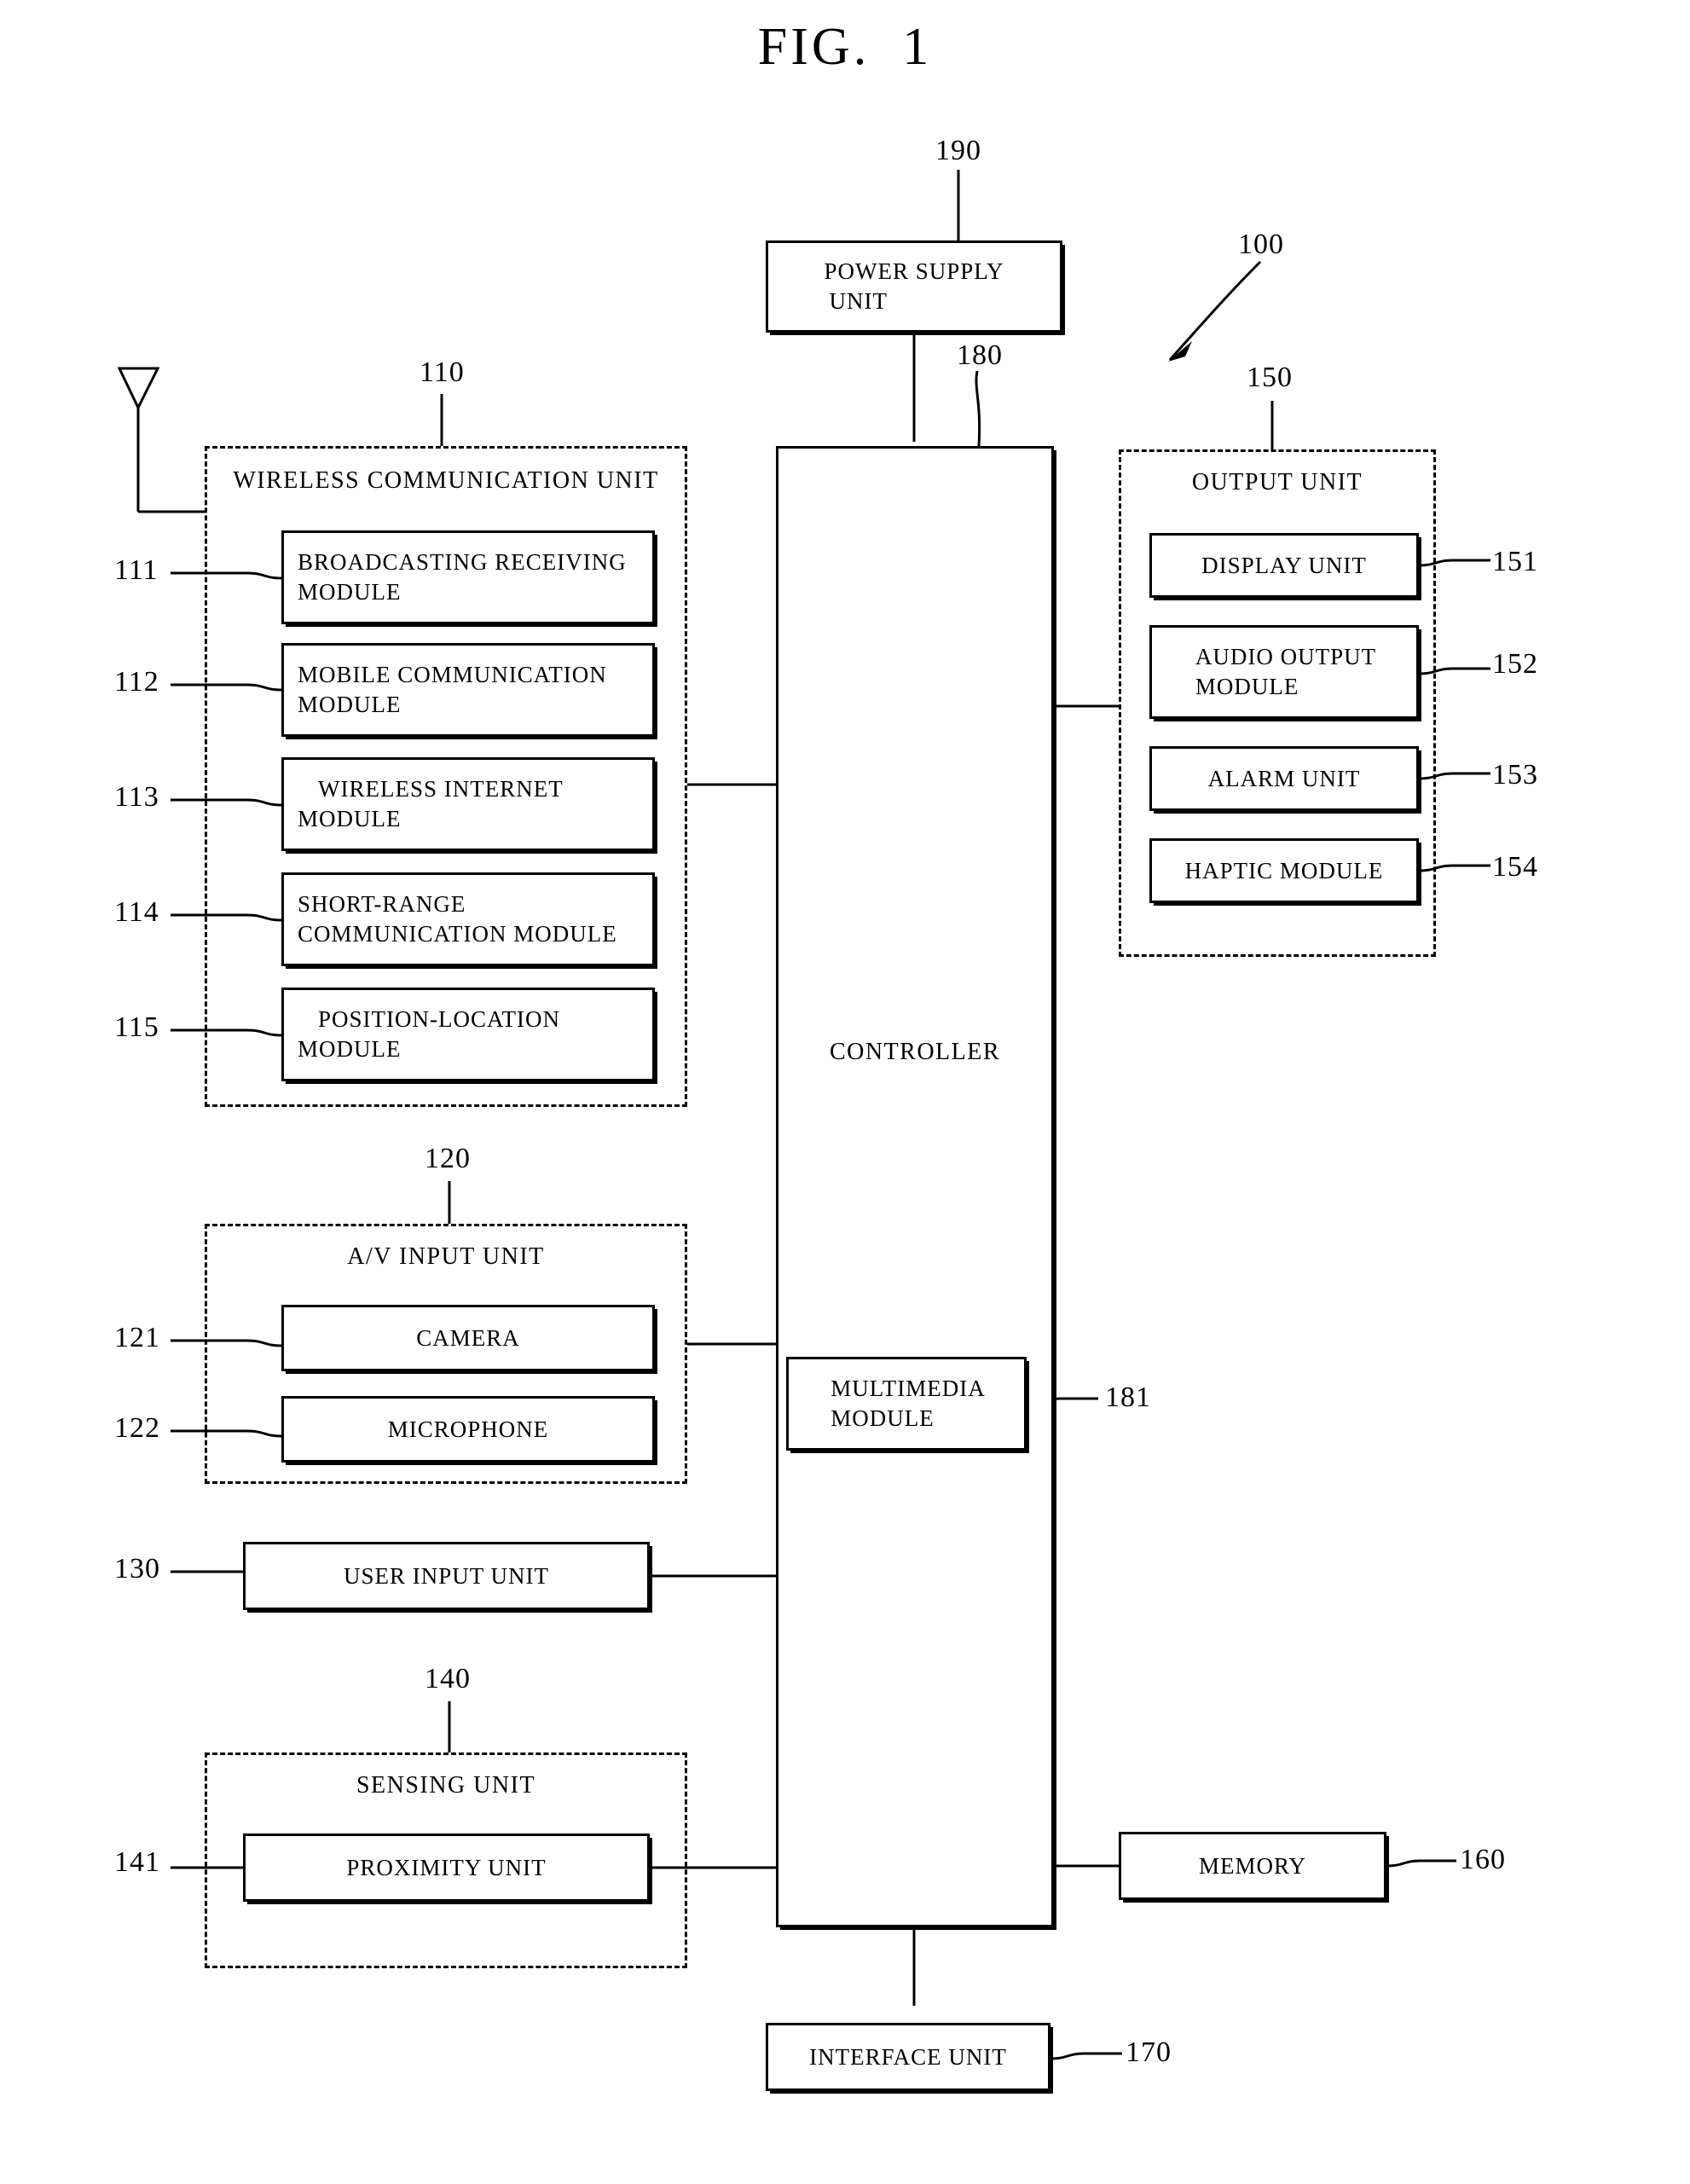 This screenshot has height=2184, width=1690. I want to click on proximity-unit-label: PROXIMITY UNIT, so click(446, 1867).